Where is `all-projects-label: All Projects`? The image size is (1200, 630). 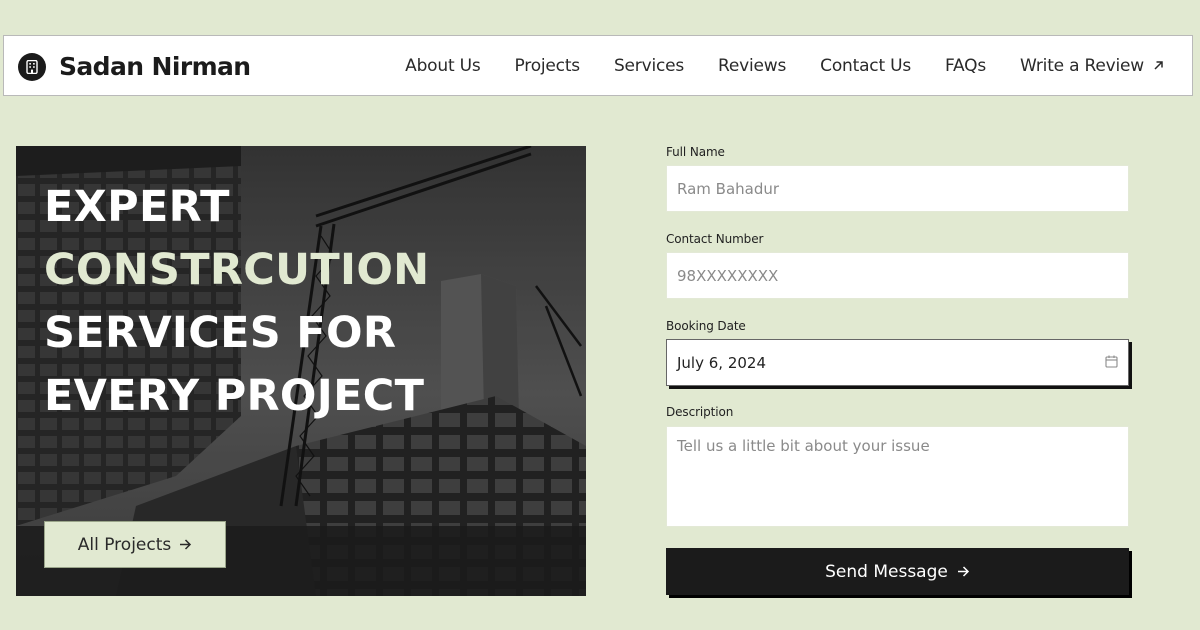
all-projects-label: All Projects is located at coordinates (124, 544).